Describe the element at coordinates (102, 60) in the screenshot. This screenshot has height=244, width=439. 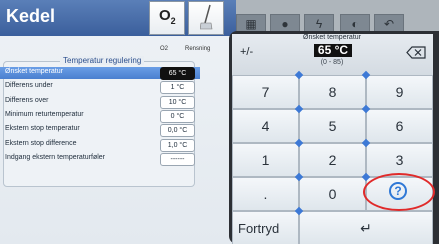
I see `section-title: Temperatur regulering` at that location.